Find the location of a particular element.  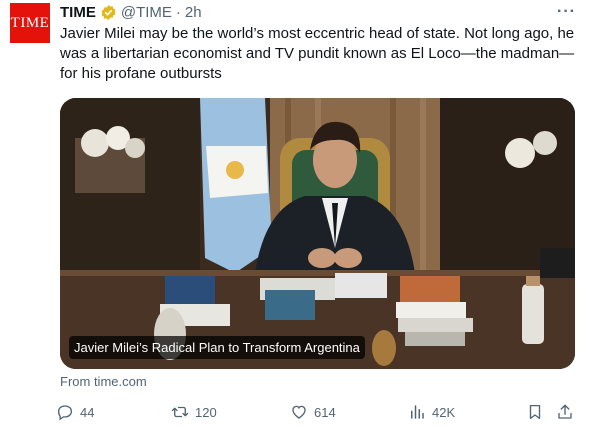

bookmark-button is located at coordinates (535, 412).